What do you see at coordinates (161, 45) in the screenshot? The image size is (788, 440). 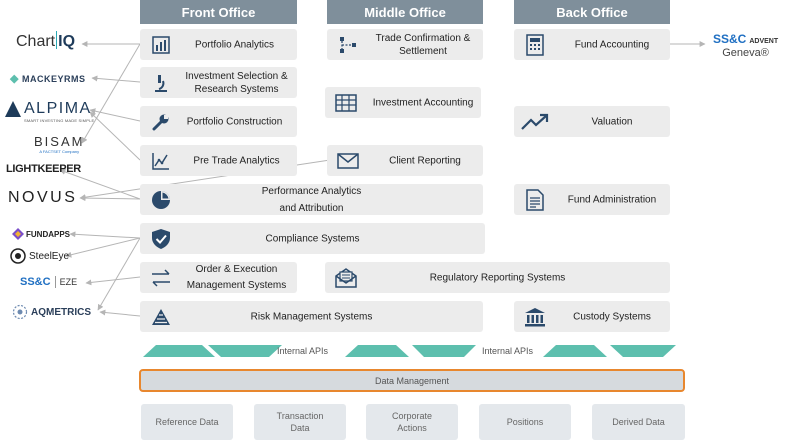 I see `bar-chart-icon` at bounding box center [161, 45].